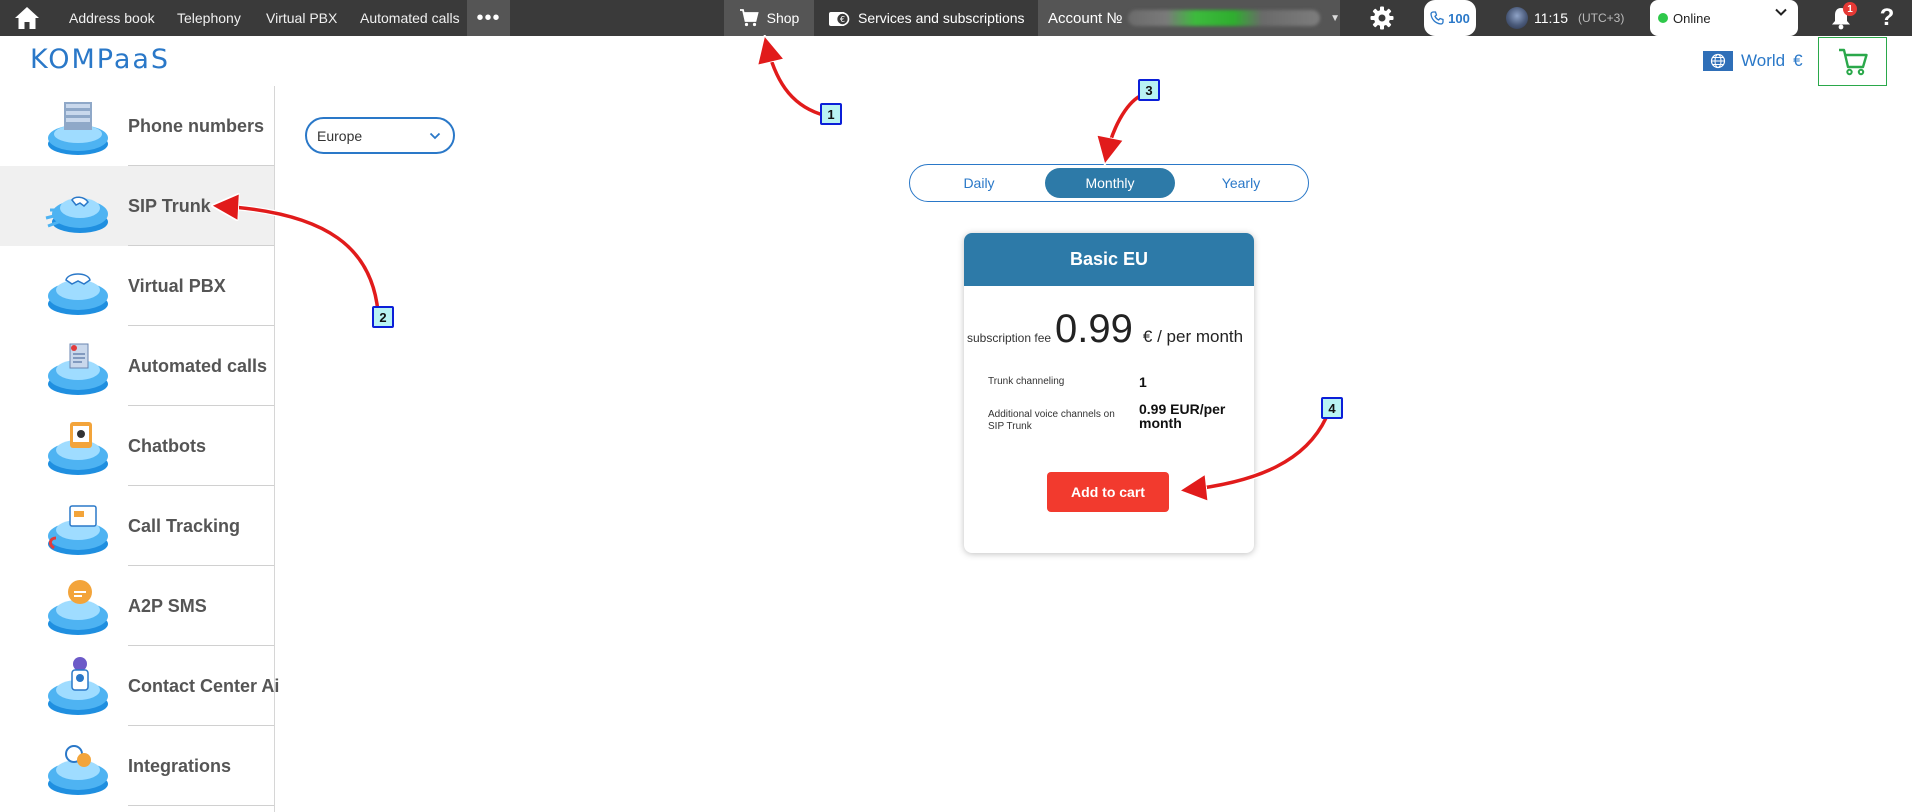 The width and height of the screenshot is (1912, 812). I want to click on active-calls-counter: 100, so click(1450, 18).